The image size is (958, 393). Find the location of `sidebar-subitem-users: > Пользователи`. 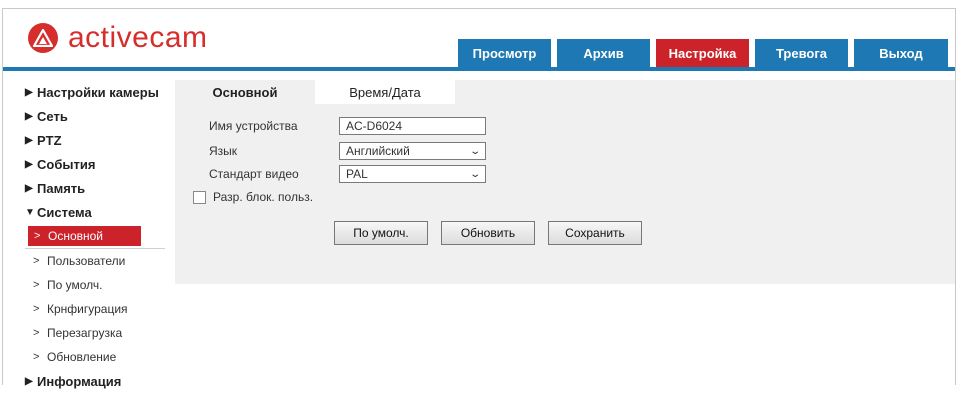

sidebar-subitem-users: > Пользователи is located at coordinates (100, 261).